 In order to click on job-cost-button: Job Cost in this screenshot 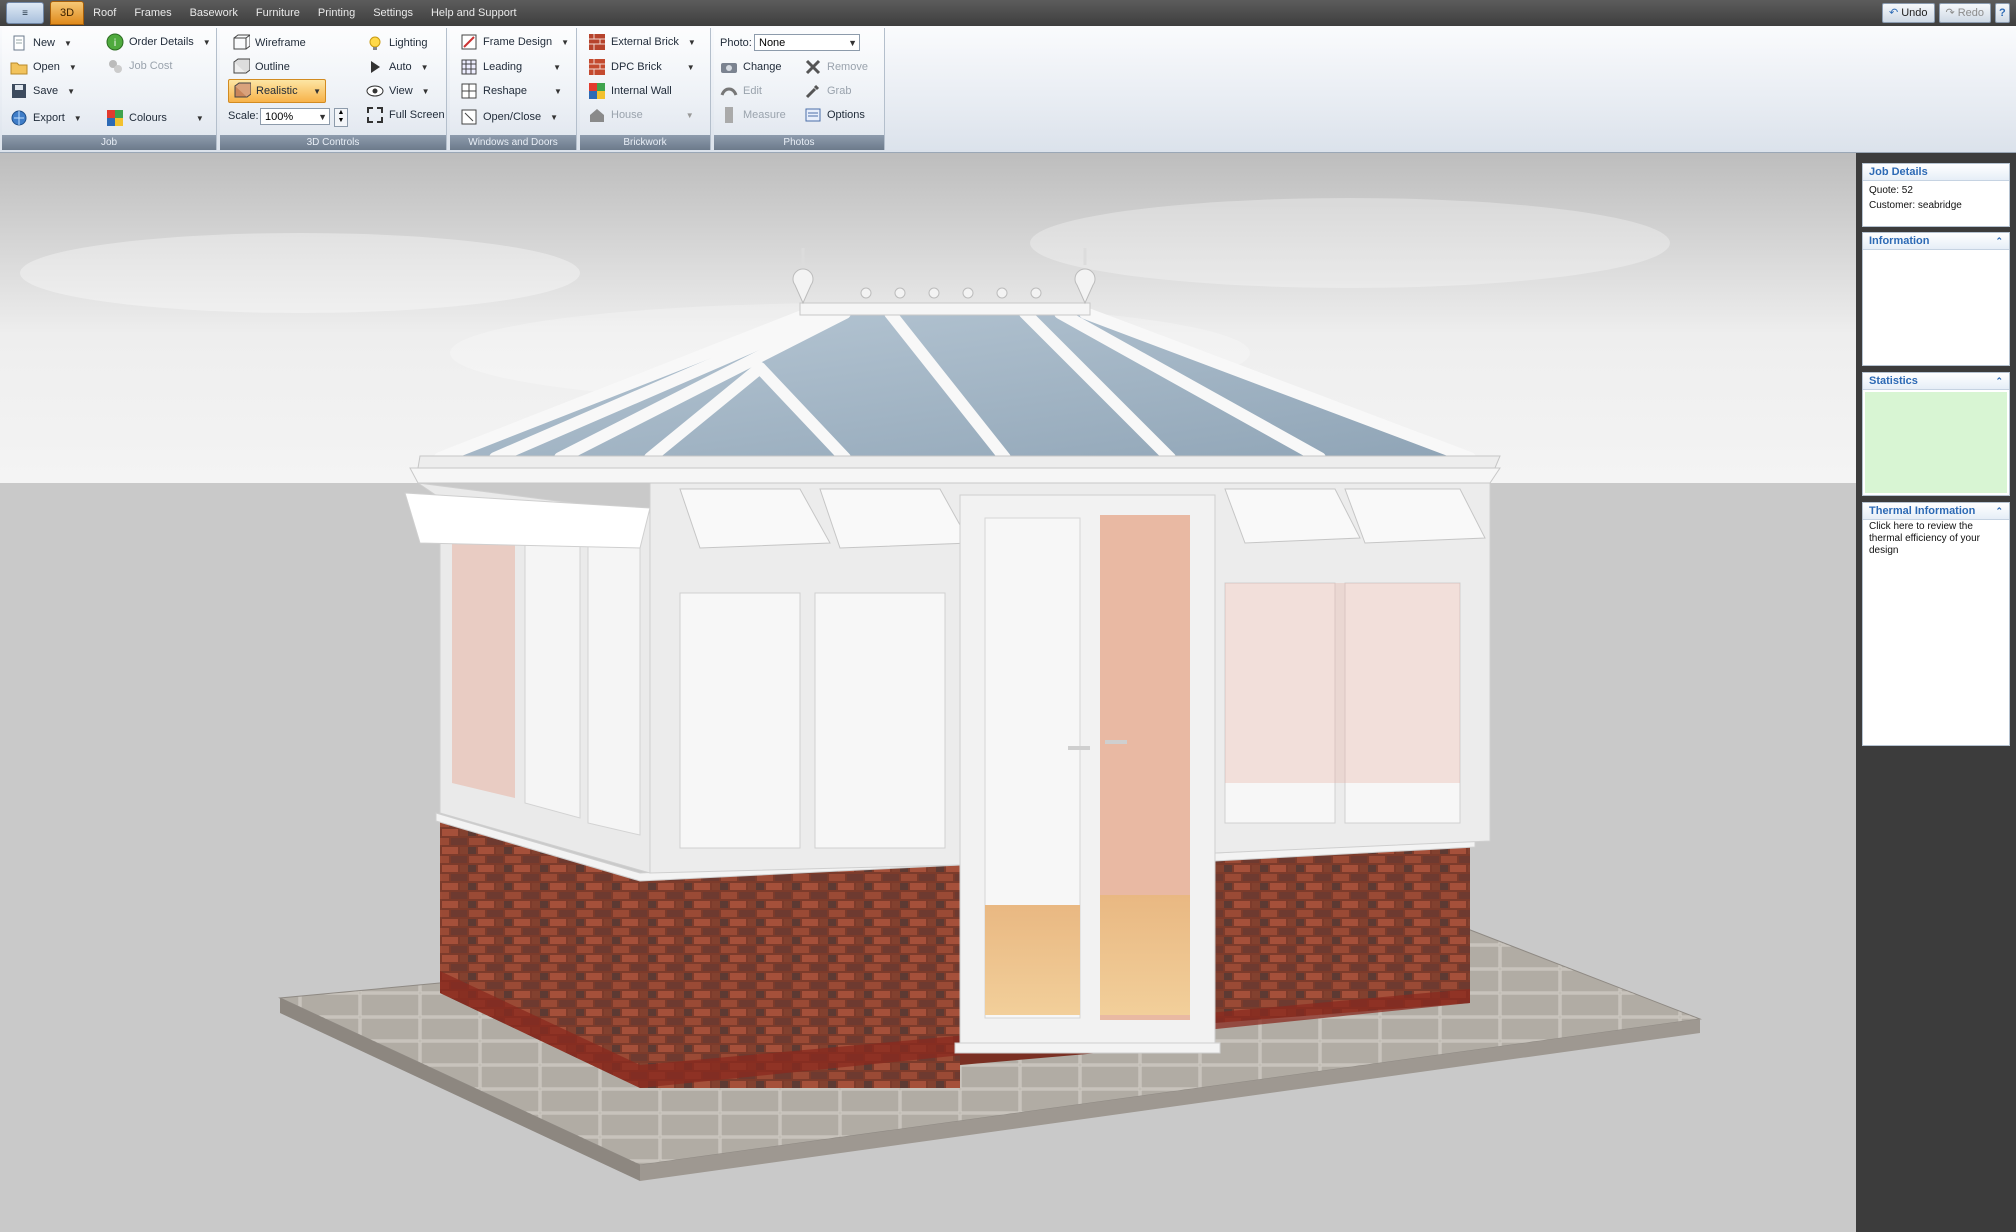, I will do `click(139, 66)`.